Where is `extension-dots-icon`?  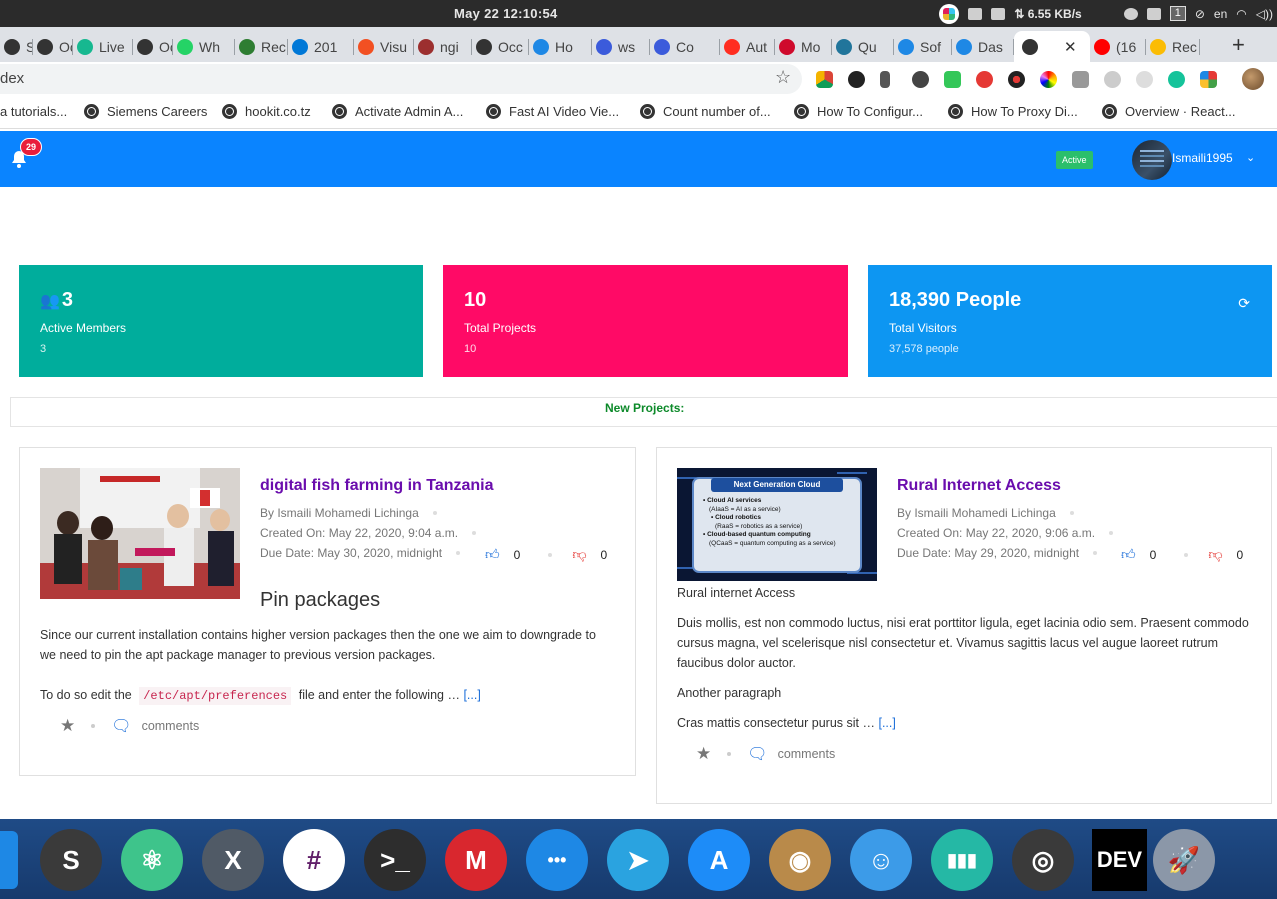
extension-dots-icon is located at coordinates (1016, 79).